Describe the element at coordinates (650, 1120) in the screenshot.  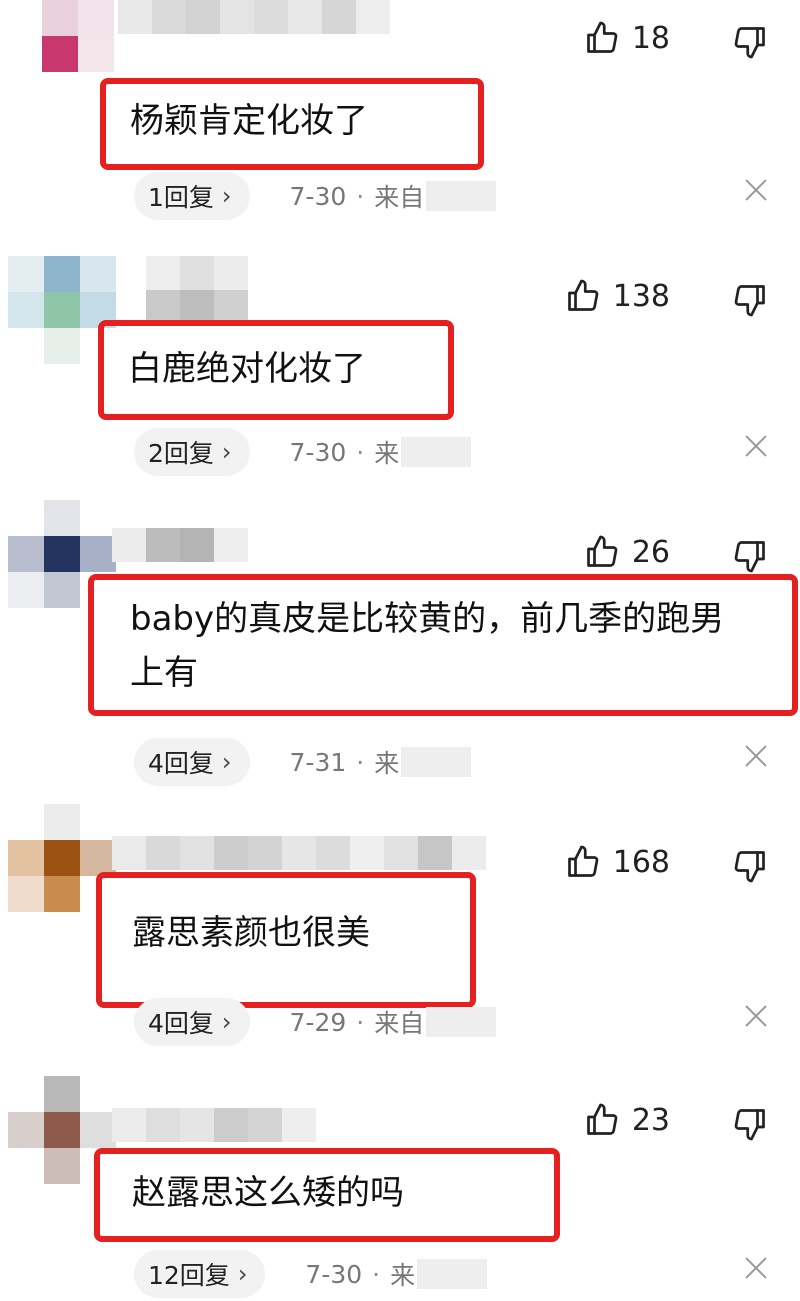
I see `like-count: 23` at that location.